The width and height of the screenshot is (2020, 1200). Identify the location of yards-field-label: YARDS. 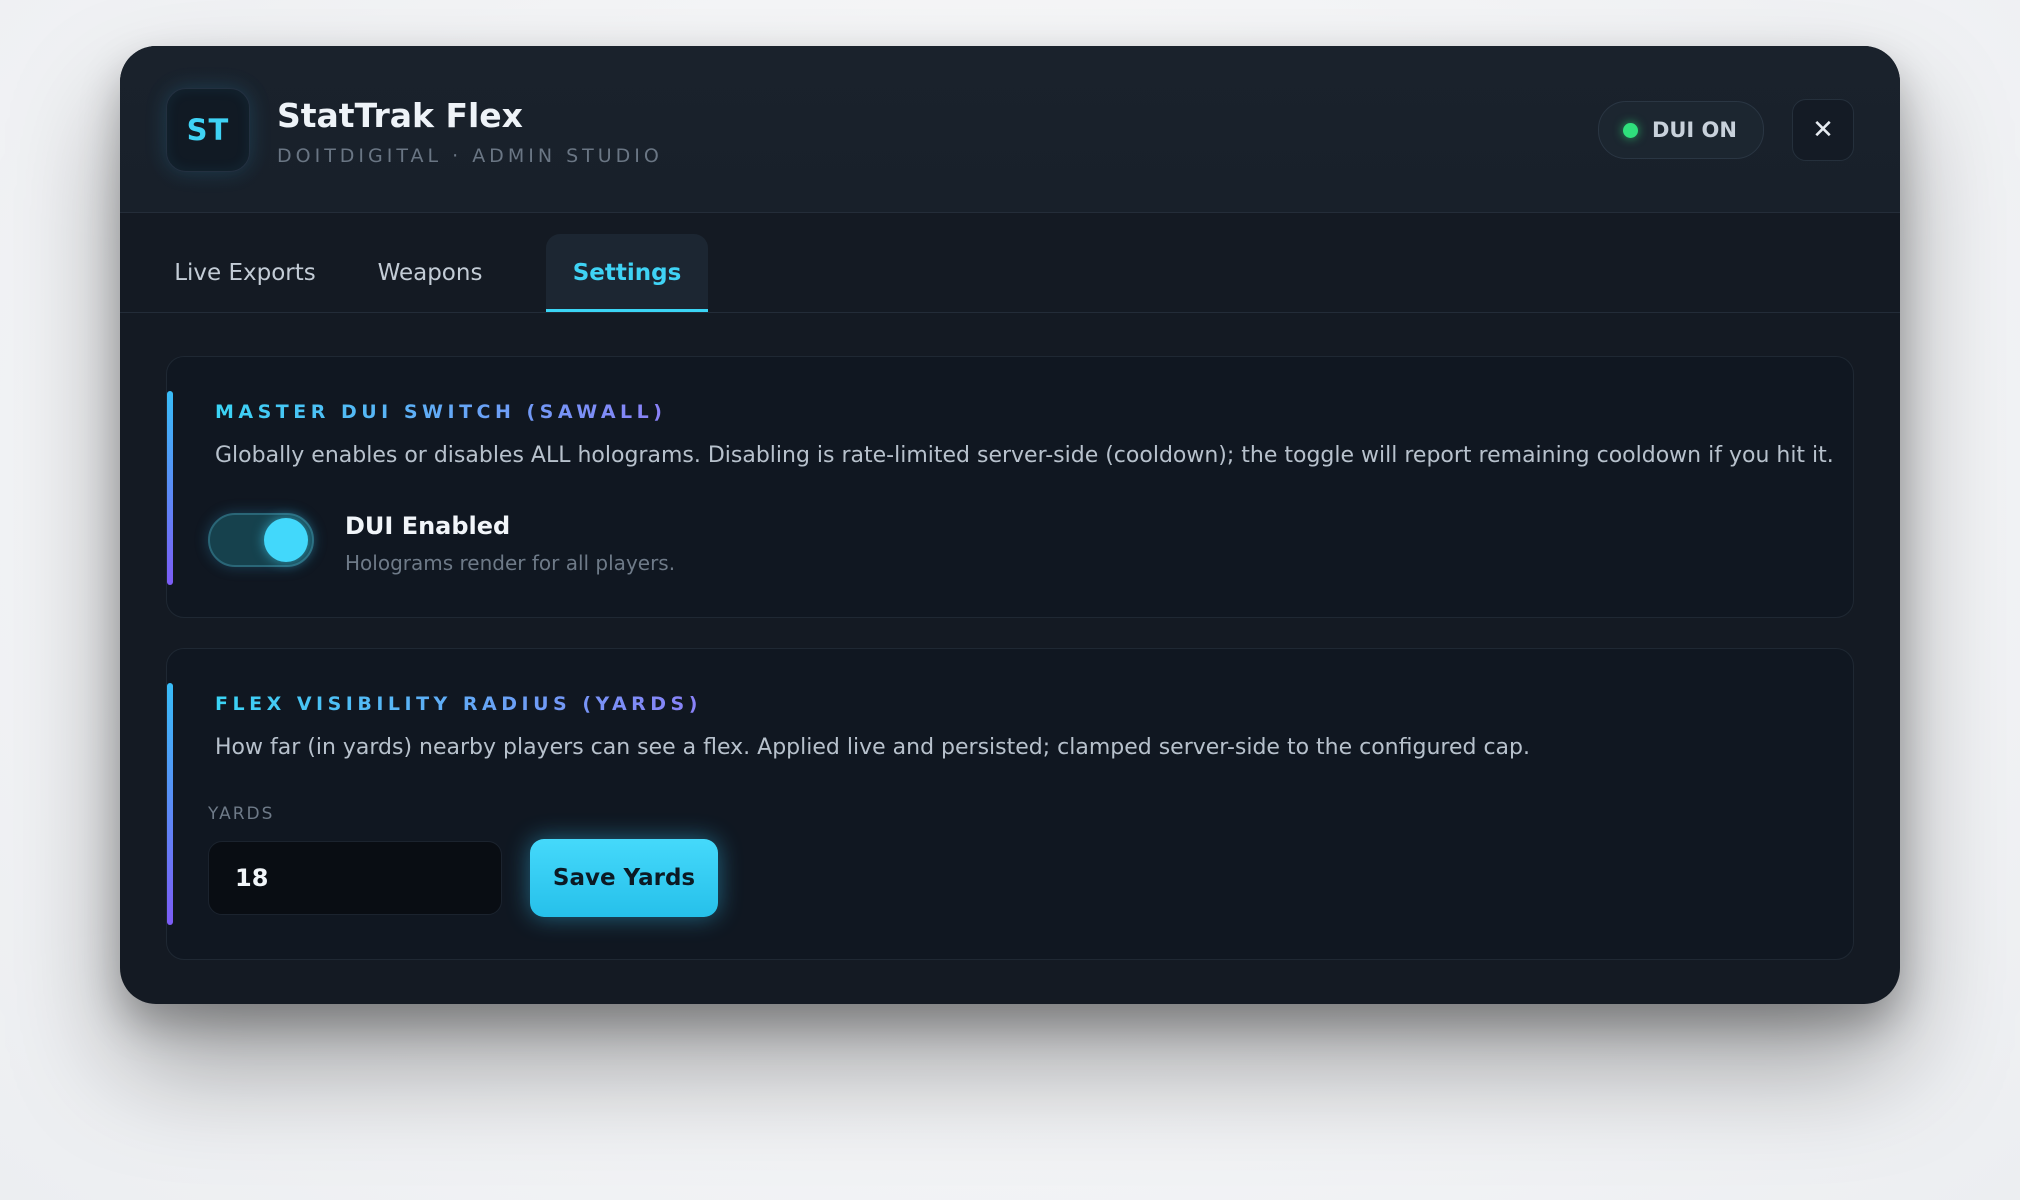
(241, 814).